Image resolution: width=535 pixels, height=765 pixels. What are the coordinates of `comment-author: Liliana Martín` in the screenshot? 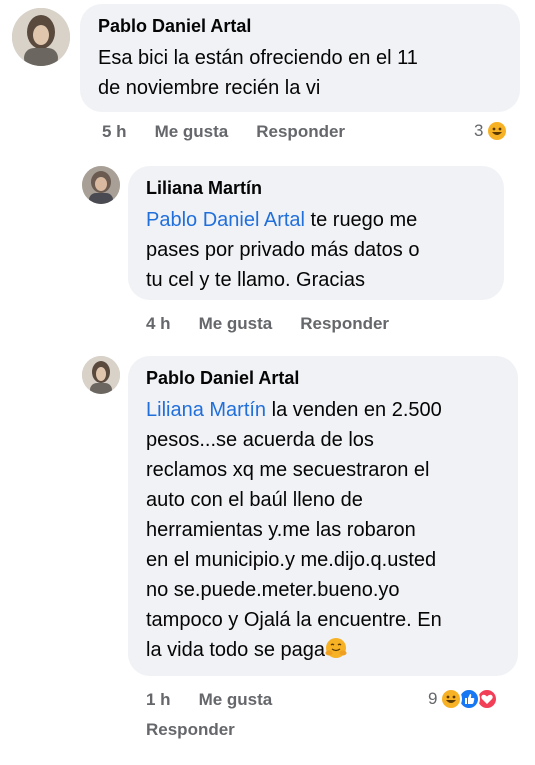 It's located at (316, 188).